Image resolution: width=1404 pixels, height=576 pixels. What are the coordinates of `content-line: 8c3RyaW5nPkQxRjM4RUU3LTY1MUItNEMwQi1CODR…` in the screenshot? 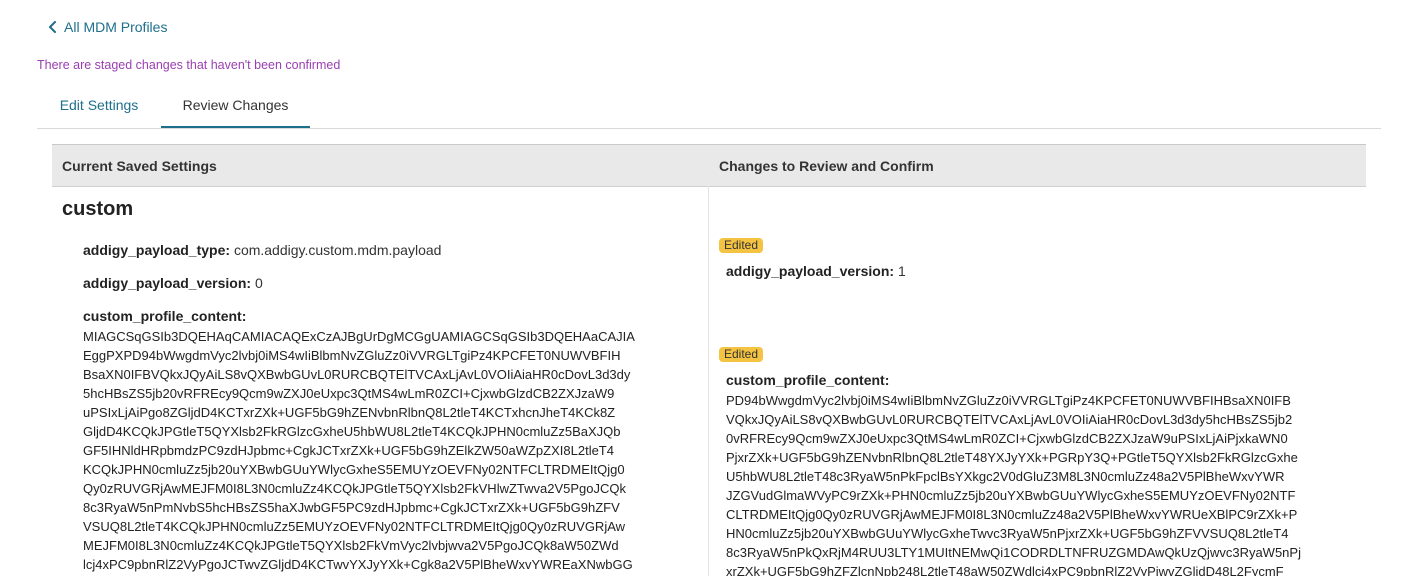 It's located at (1013, 552).